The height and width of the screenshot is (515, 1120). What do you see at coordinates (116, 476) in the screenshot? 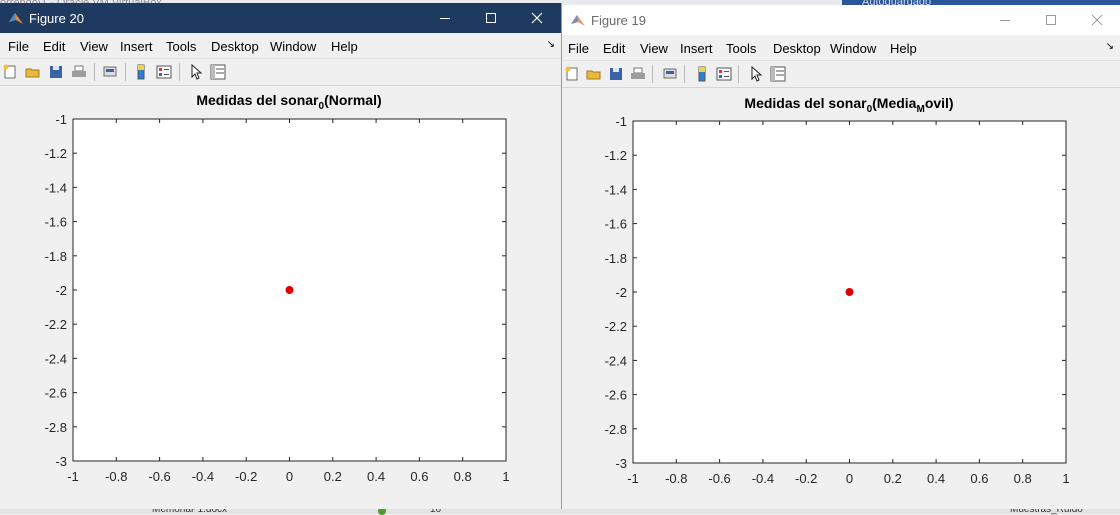
I see `x-tick-label: -0.8` at bounding box center [116, 476].